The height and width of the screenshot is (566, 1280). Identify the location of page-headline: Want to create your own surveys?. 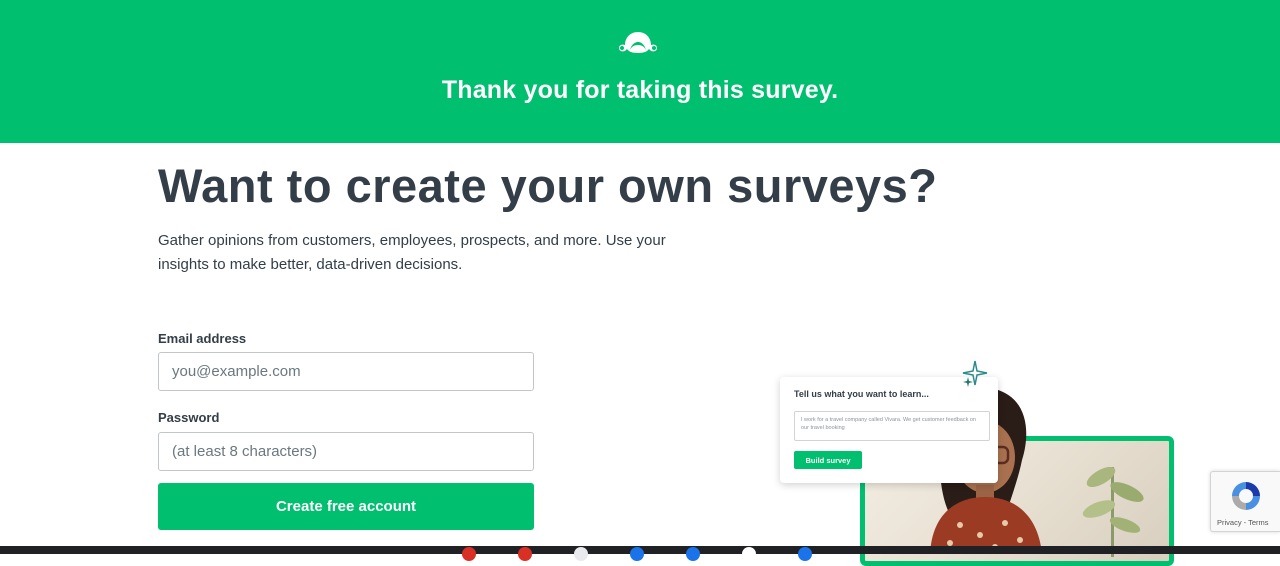
(548, 185).